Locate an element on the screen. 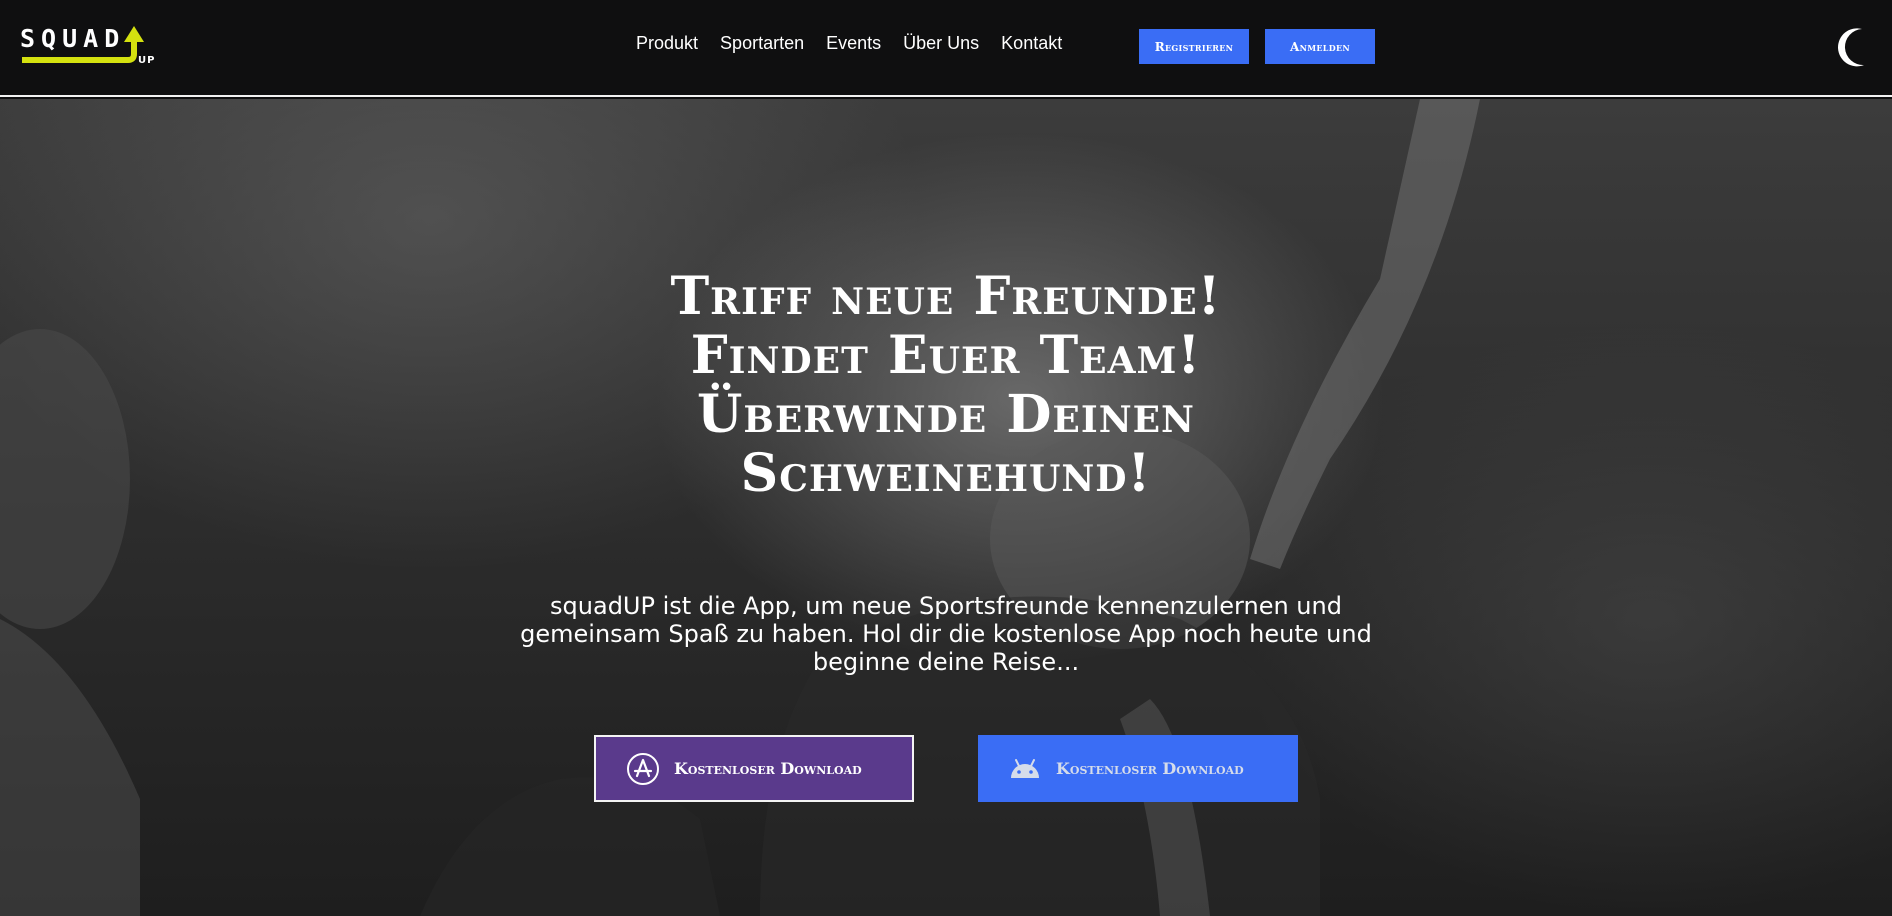 Image resolution: width=1892 pixels, height=916 pixels. squadup-logo: SQUAD UP is located at coordinates (95, 46).